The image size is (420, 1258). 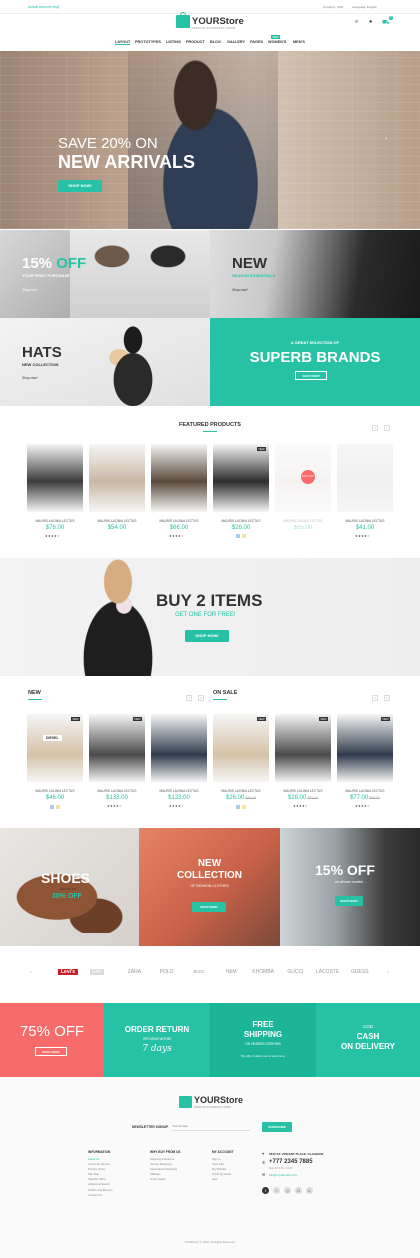 I want to click on brand-logo: GUCCI, so click(x=295, y=972).